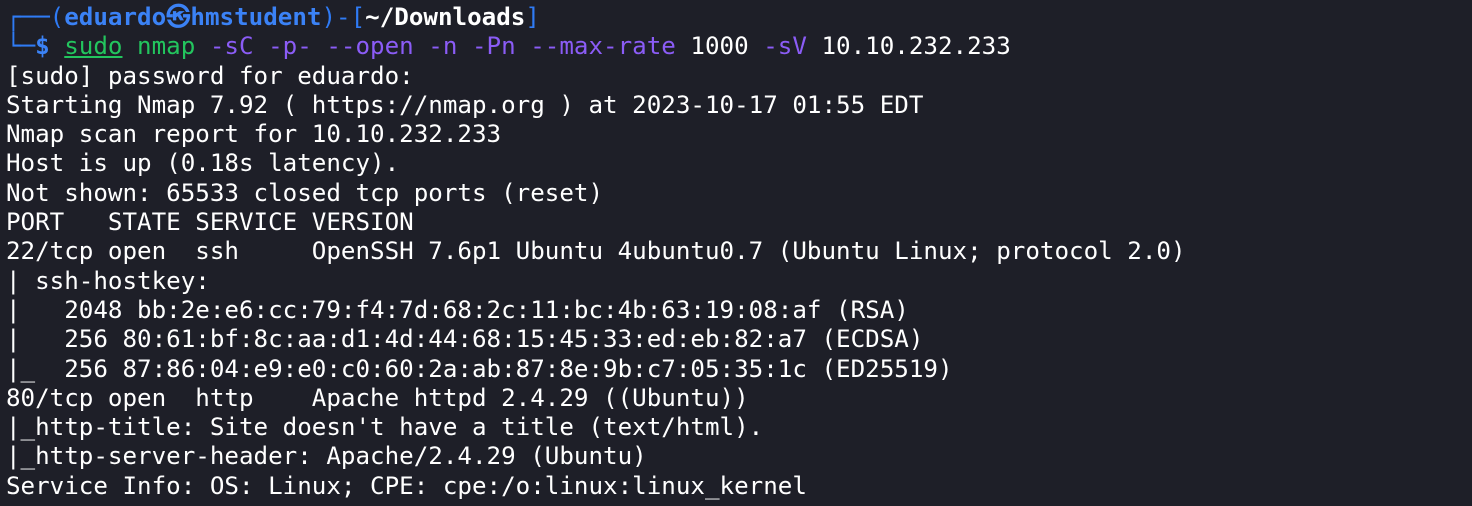 The image size is (1472, 506). I want to click on prompt-corner-bottom: └─, so click(21, 46).